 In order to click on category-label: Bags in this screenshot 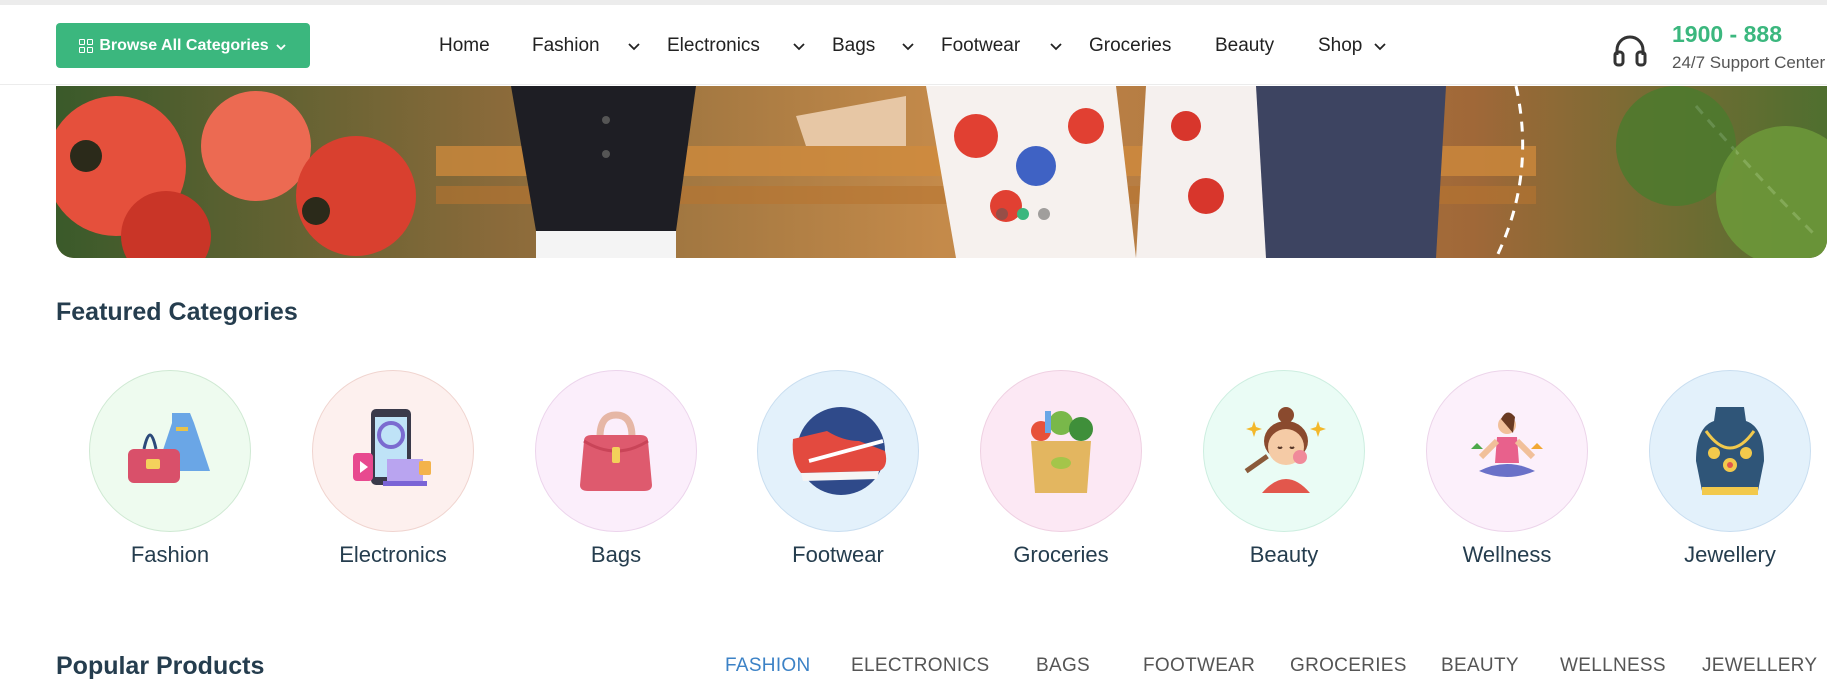, I will do `click(616, 554)`.